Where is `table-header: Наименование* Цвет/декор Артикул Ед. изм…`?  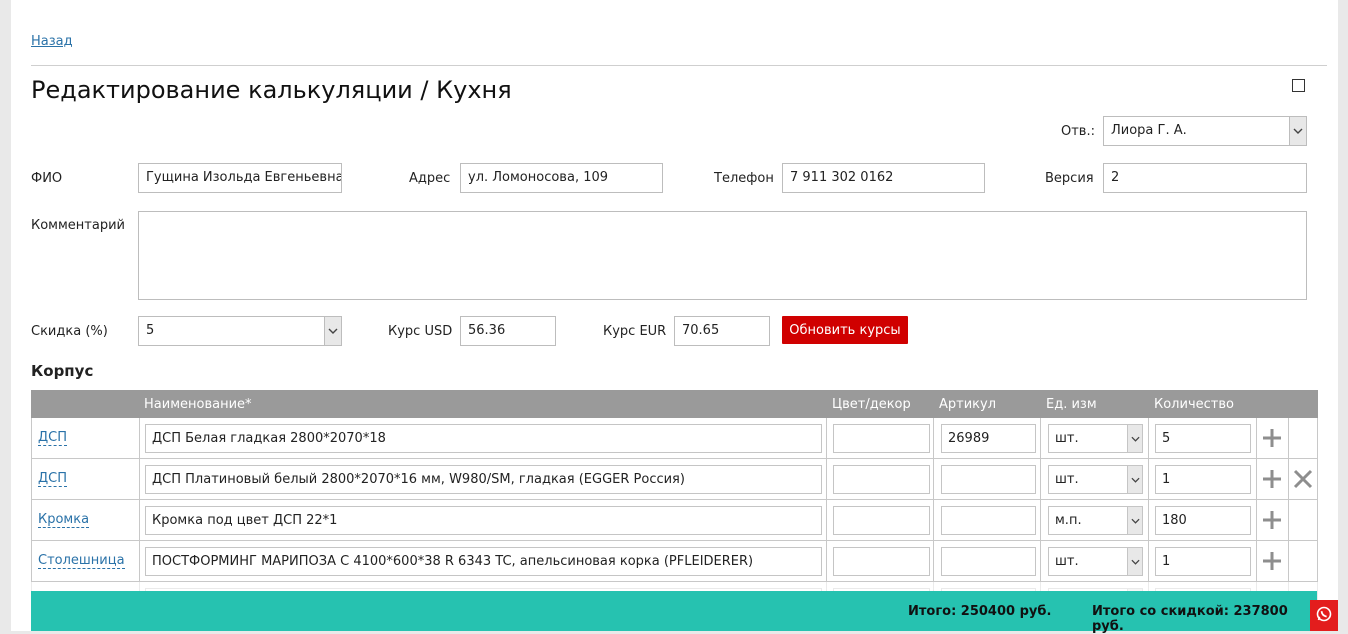 table-header: Наименование* Цвет/декор Артикул Ед. изм… is located at coordinates (674, 404).